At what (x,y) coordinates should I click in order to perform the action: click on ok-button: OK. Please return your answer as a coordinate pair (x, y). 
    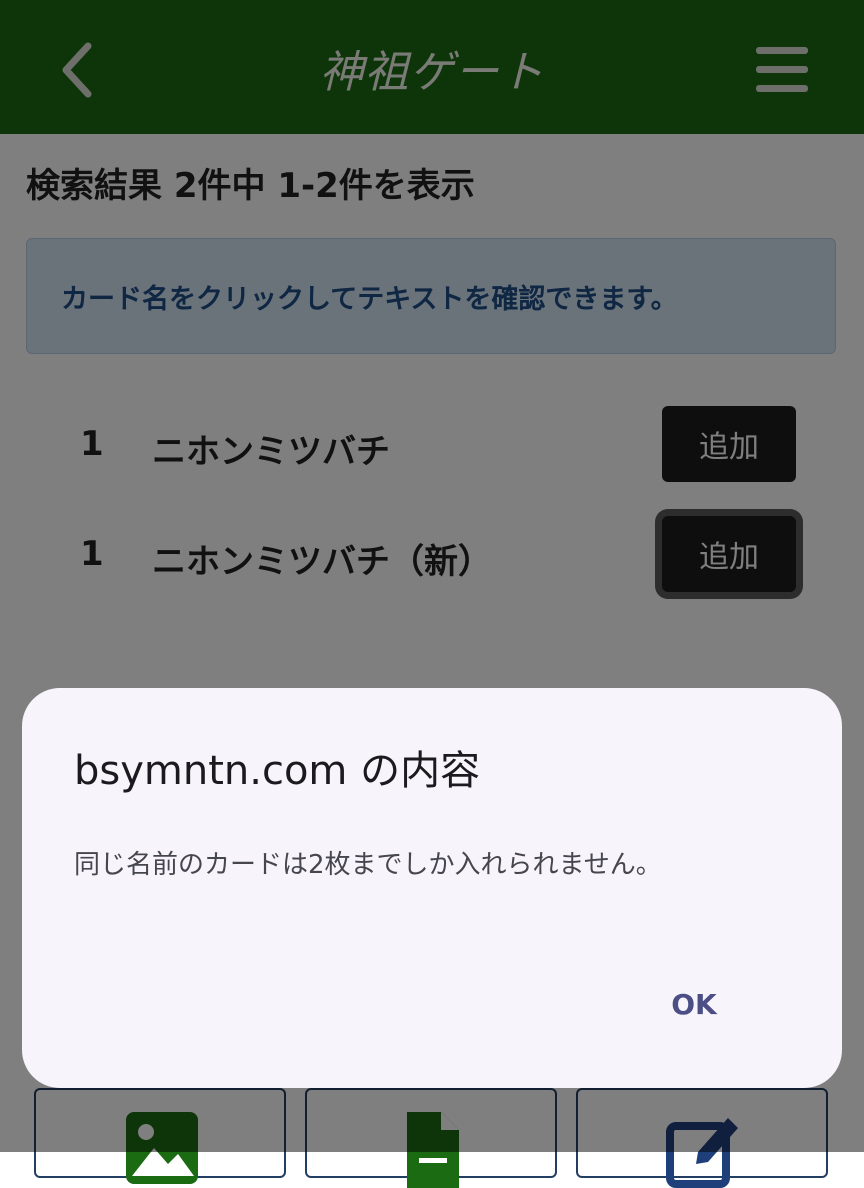
    Looking at the image, I should click on (694, 1004).